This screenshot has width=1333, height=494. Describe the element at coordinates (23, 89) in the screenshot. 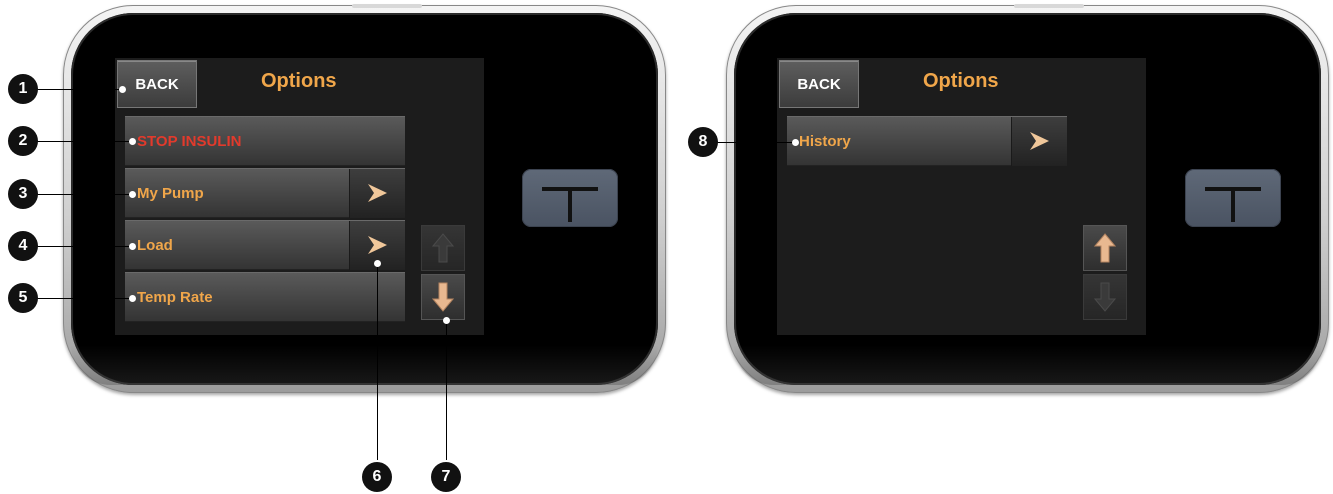

I see `callout-marker: 1` at that location.